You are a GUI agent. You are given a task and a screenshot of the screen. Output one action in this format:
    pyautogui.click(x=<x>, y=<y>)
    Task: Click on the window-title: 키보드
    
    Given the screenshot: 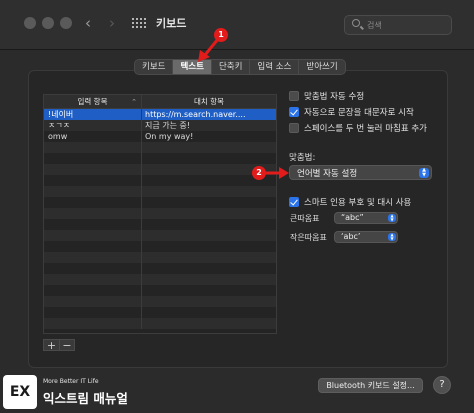 What is the action you would take?
    pyautogui.click(x=171, y=23)
    